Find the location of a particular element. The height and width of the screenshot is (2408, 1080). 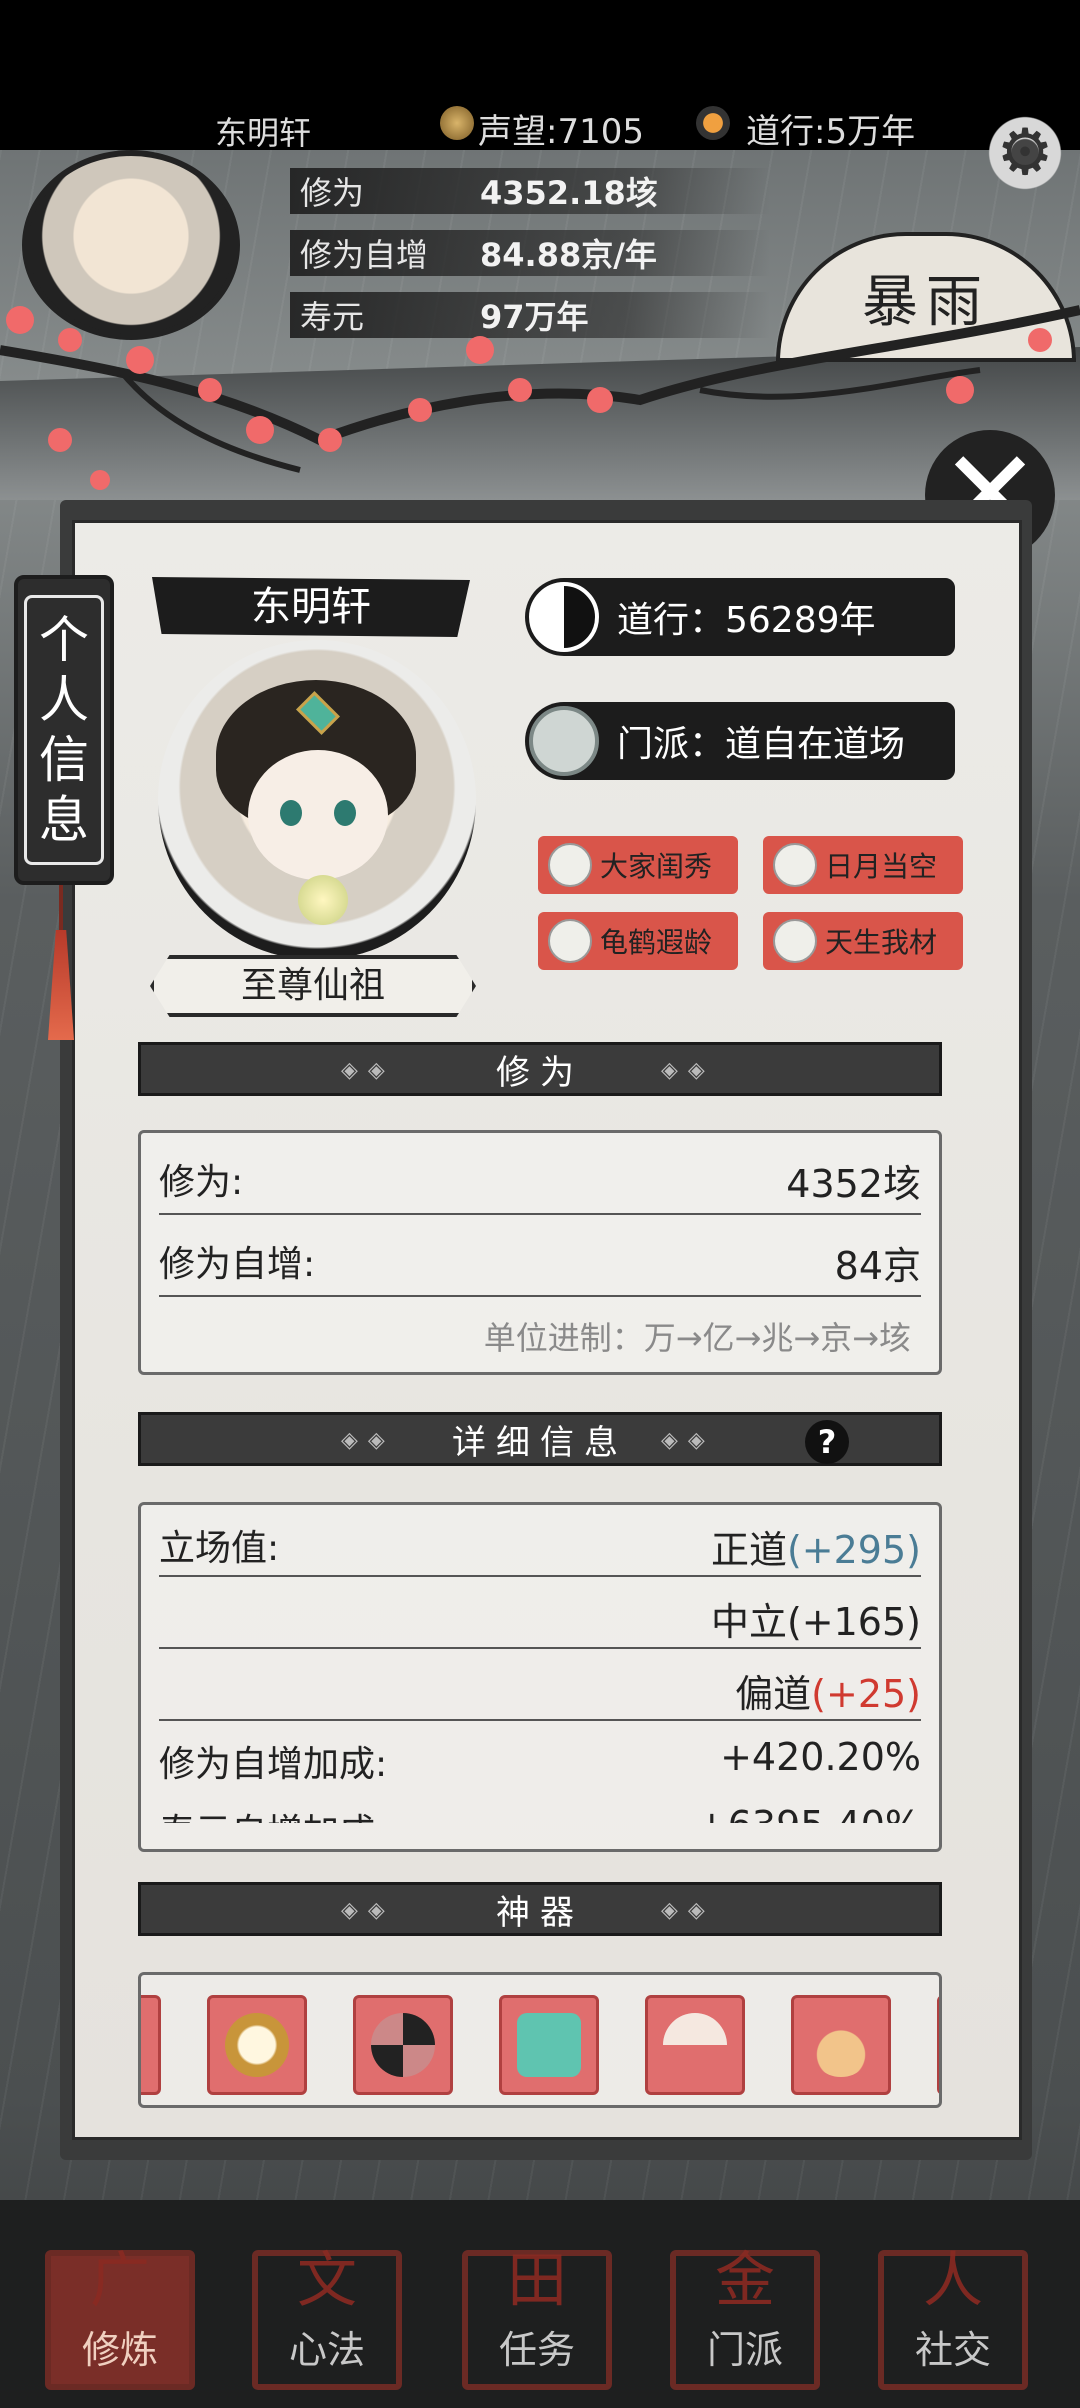

row-value: +420.20% is located at coordinates (820, 1757).